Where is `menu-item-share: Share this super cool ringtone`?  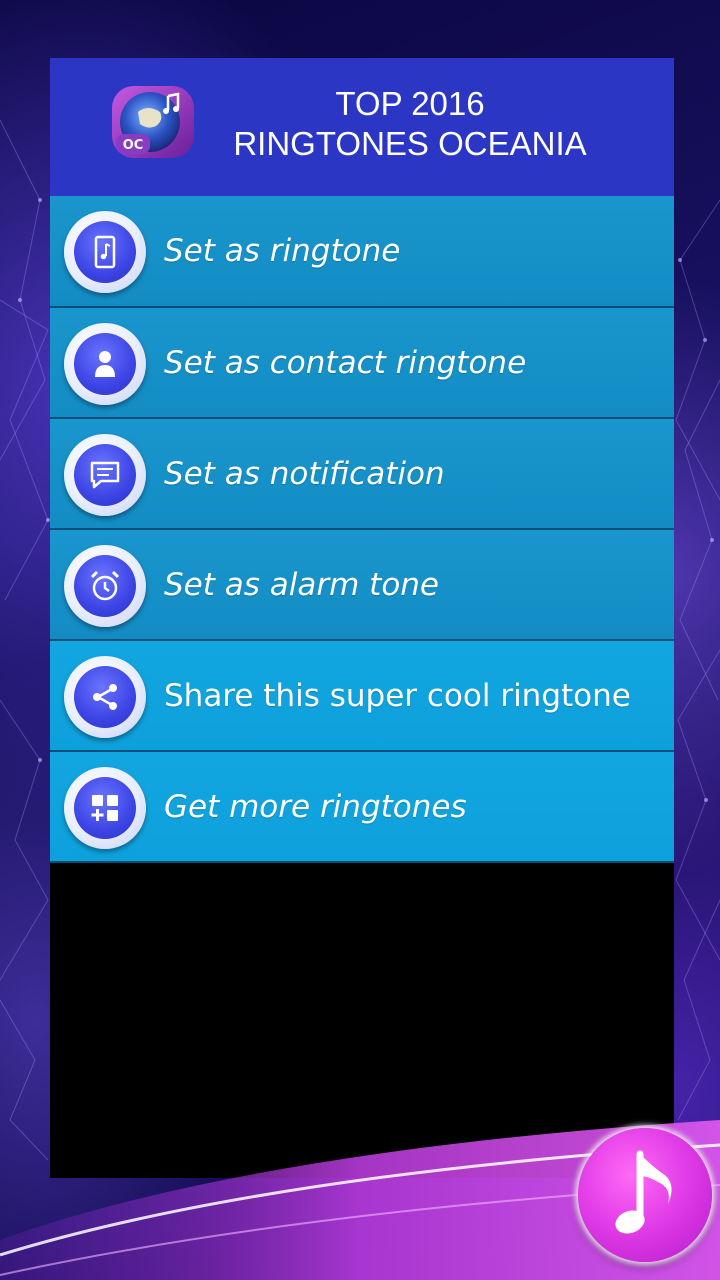 menu-item-share: Share this super cool ringtone is located at coordinates (362, 696).